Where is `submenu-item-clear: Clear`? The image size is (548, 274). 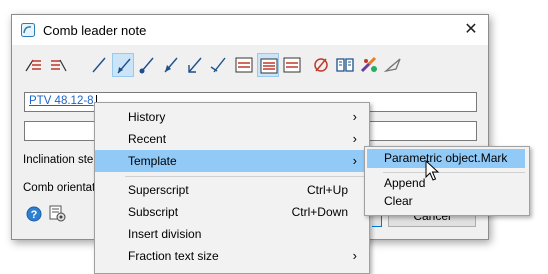
submenu-item-clear: Clear is located at coordinates (446, 201).